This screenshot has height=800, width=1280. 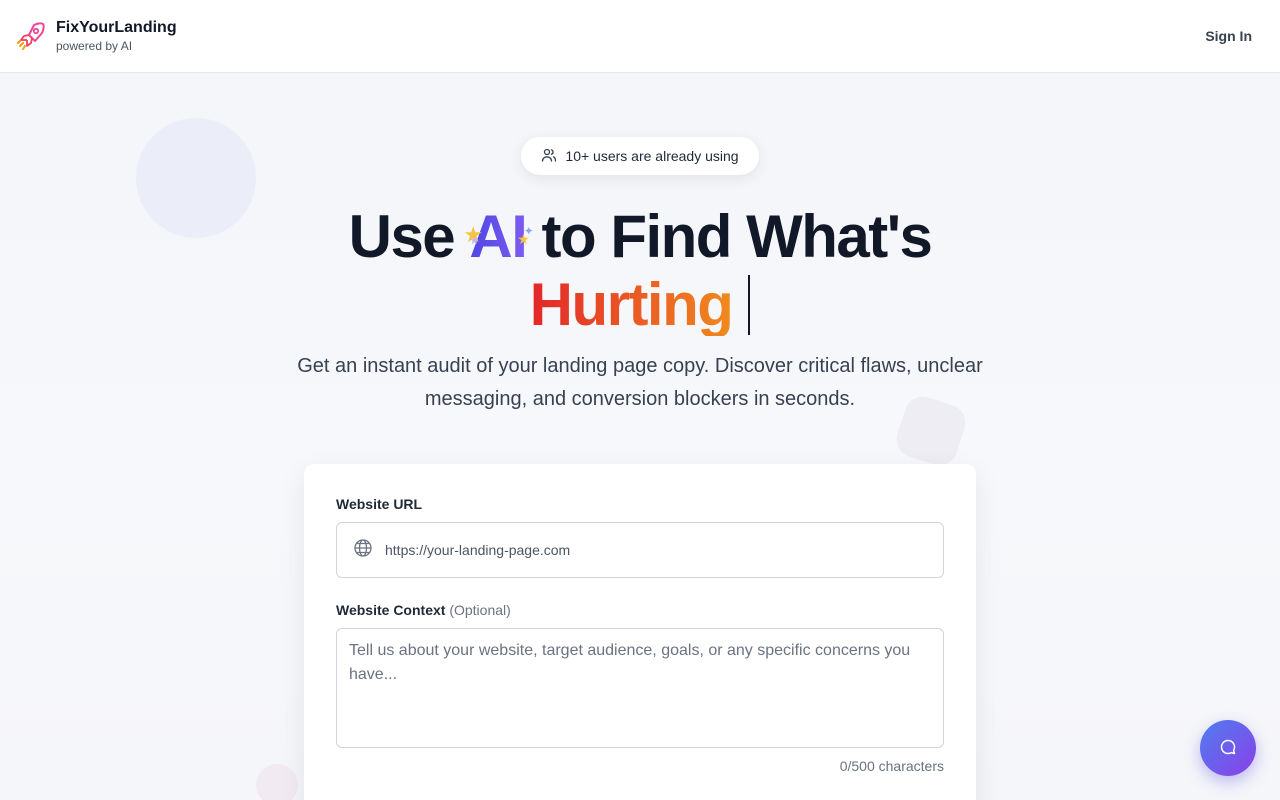 What do you see at coordinates (409, 236) in the screenshot?
I see `headline-part1: Use` at bounding box center [409, 236].